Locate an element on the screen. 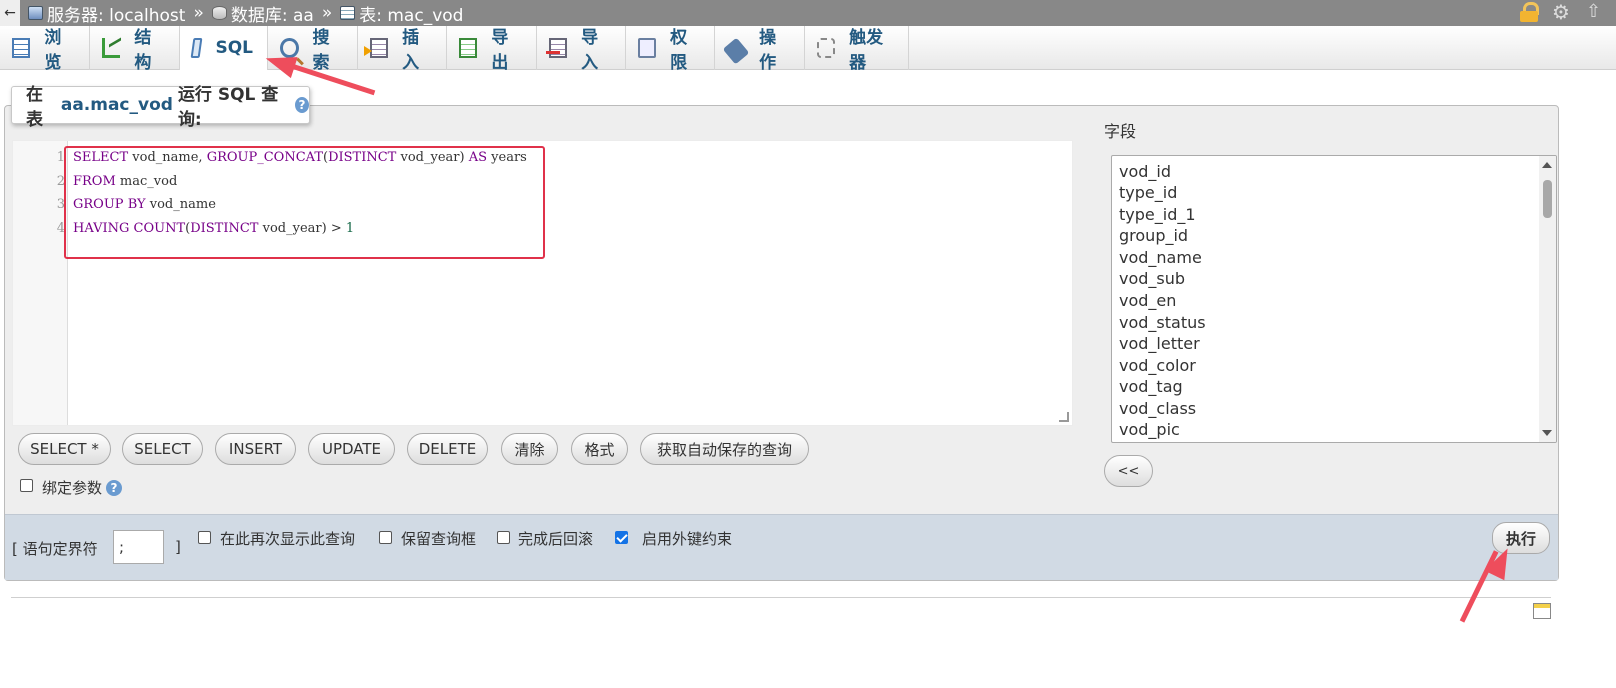 The height and width of the screenshot is (688, 1616). tab-label: 插入 is located at coordinates (411, 50).